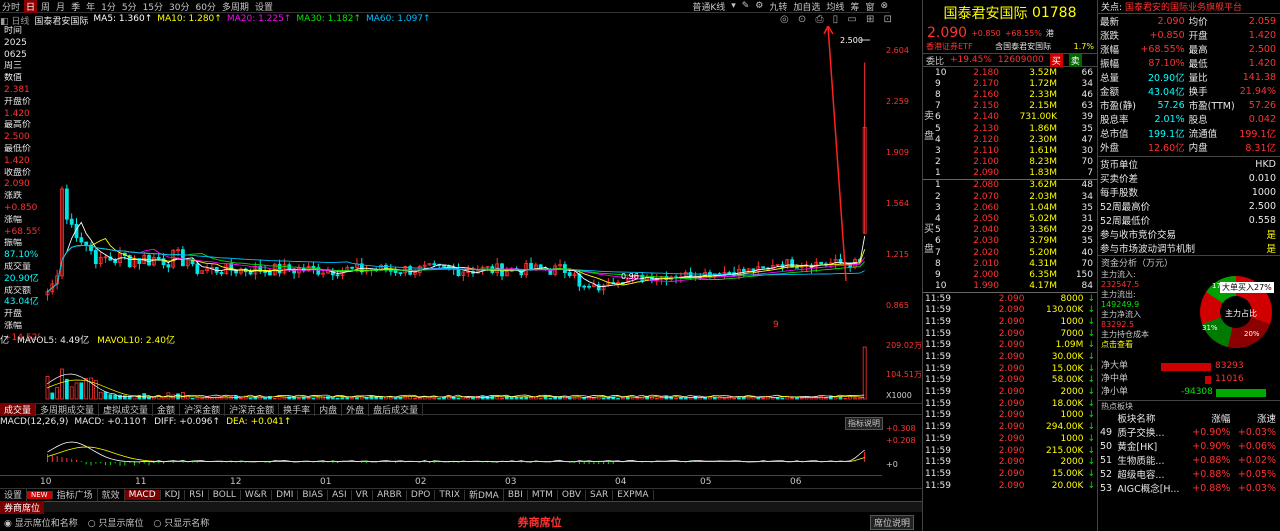 This screenshot has height=531, width=1280. Describe the element at coordinates (111, 494) in the screenshot. I see `tab-3: 就效` at that location.